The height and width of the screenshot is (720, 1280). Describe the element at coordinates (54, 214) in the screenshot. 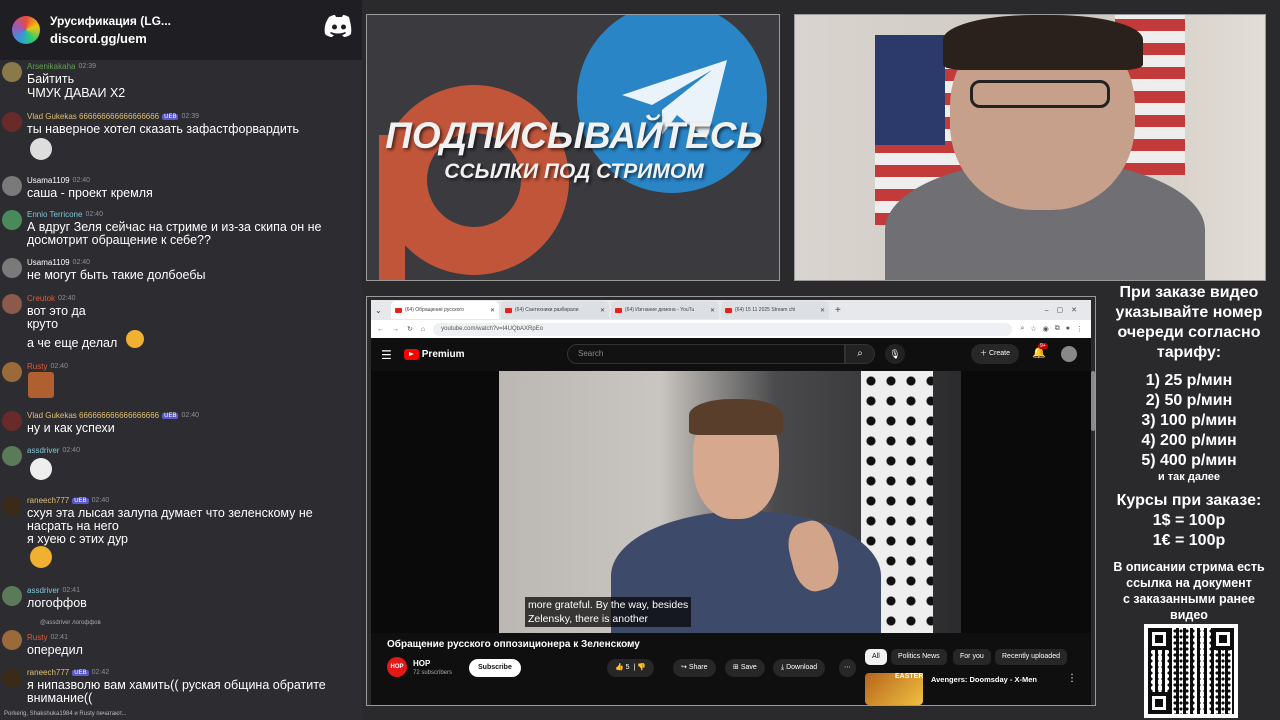

I see `chat-username: Ennio Terricone` at that location.